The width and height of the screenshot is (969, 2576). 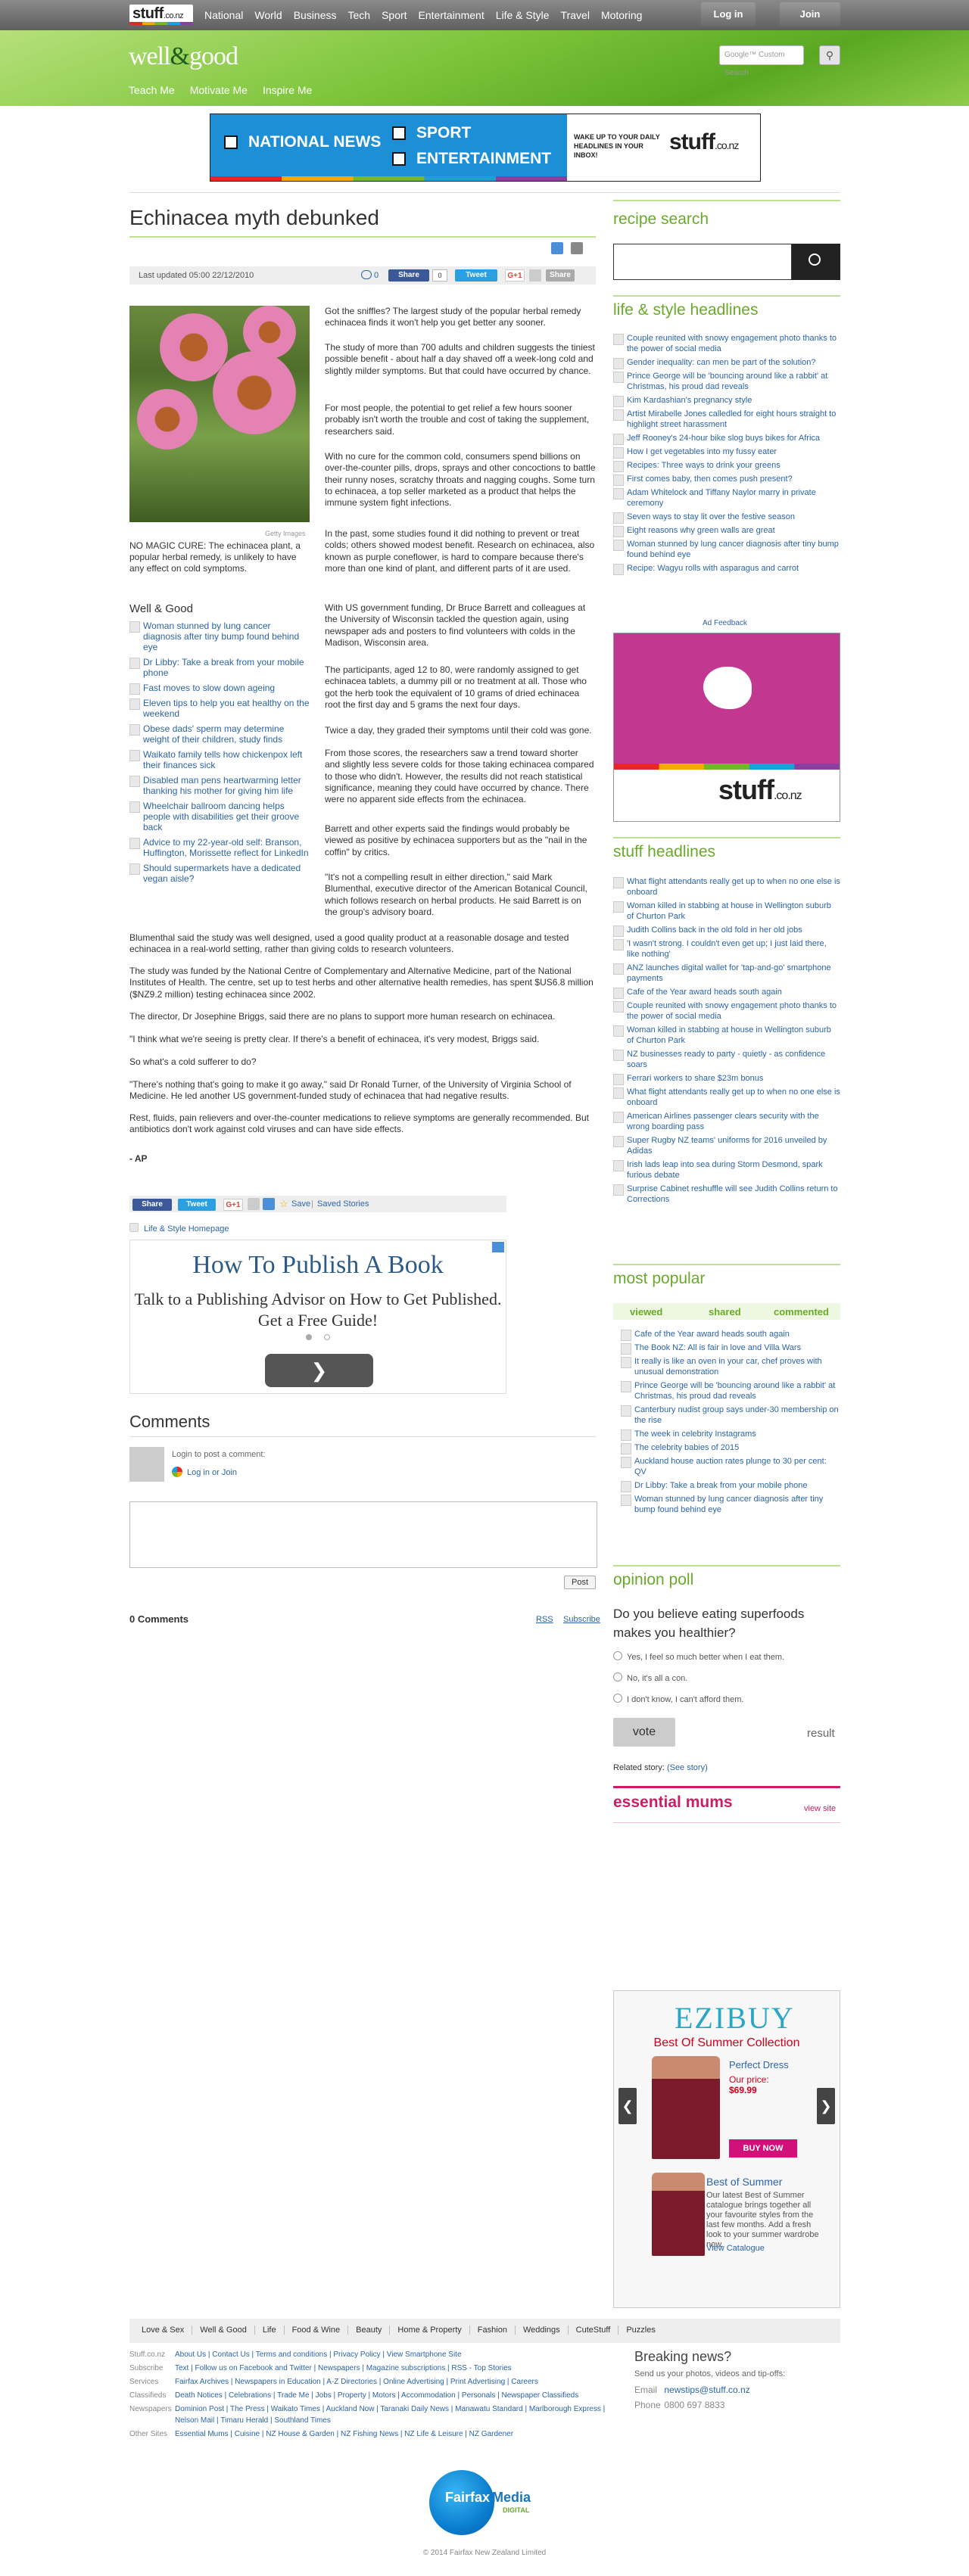 I want to click on carousel-next-arrow: ❯, so click(x=826, y=2106).